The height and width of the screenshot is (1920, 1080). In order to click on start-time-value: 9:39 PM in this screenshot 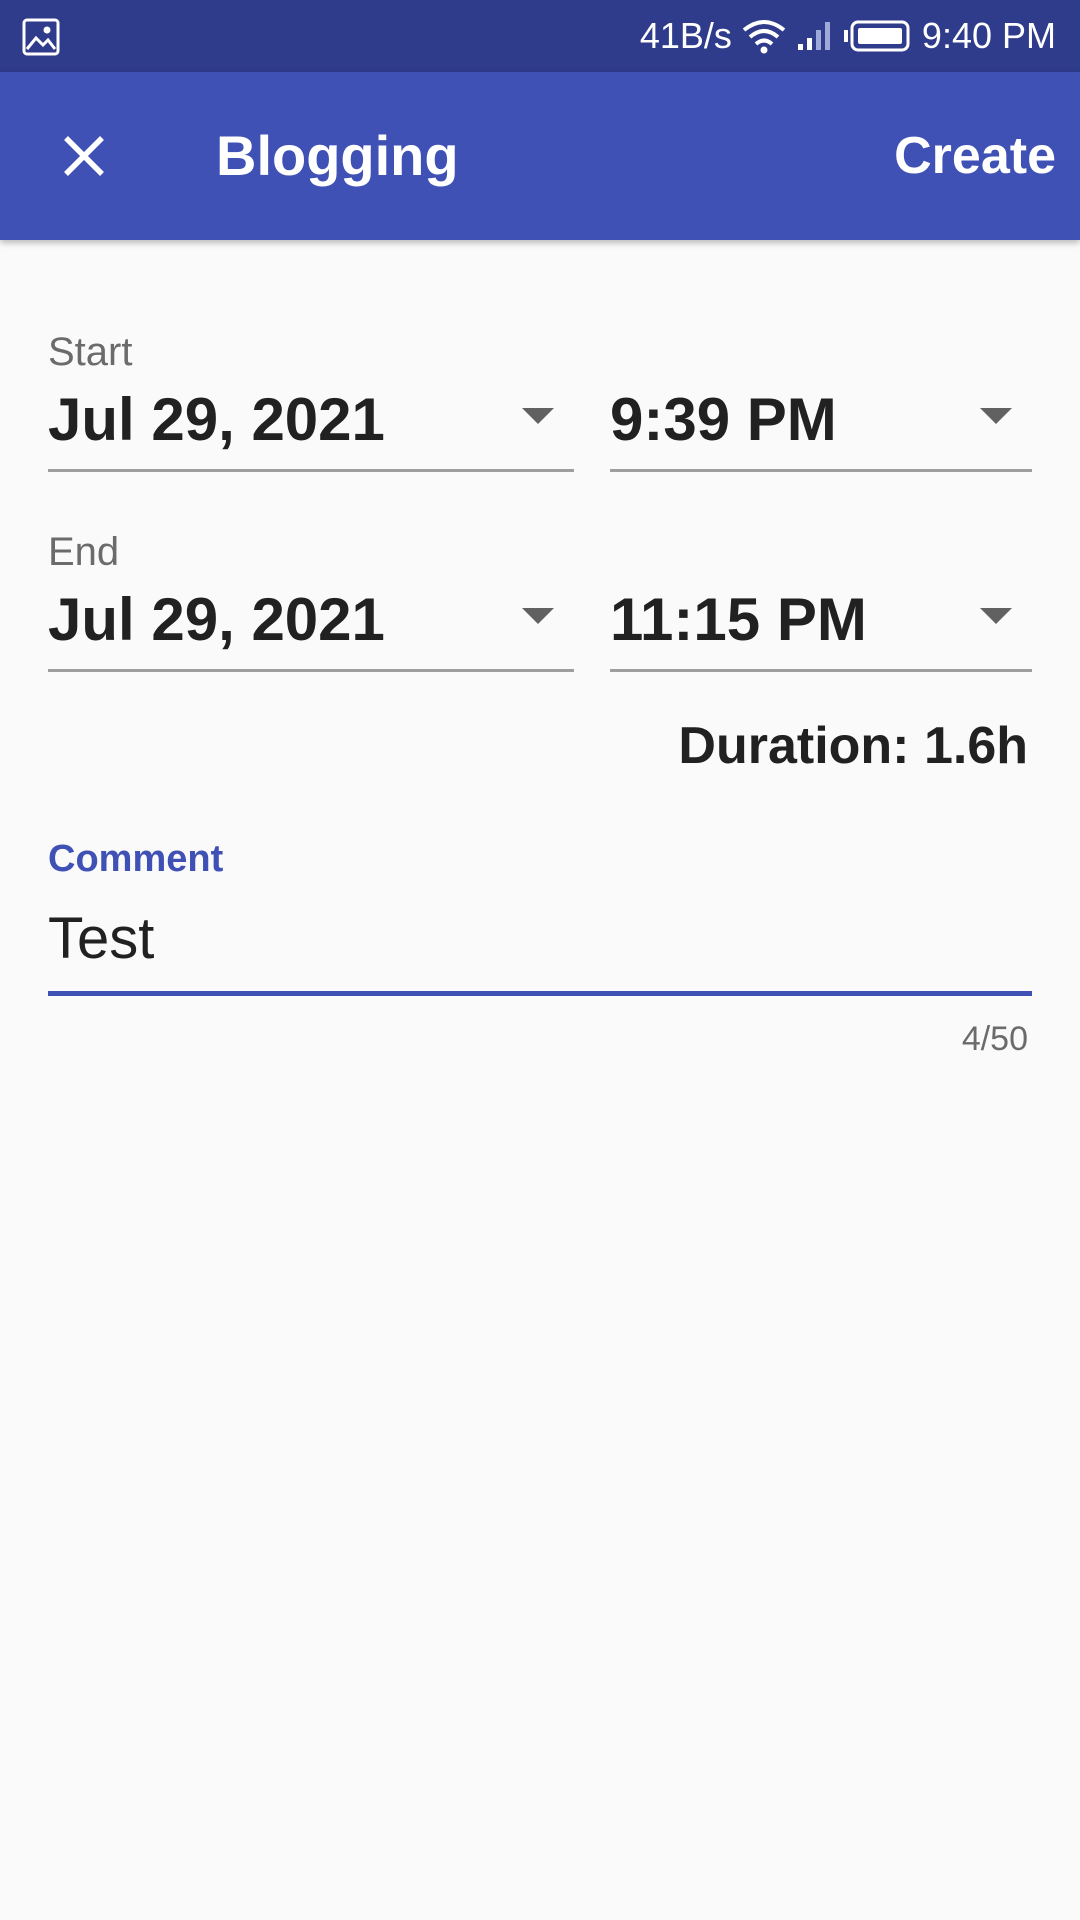, I will do `click(723, 419)`.